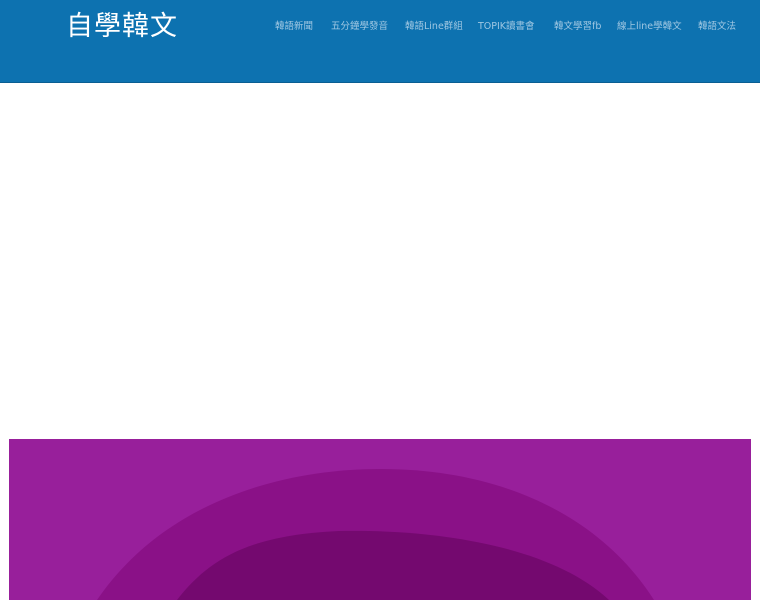 The image size is (760, 600). I want to click on nav-item-online-line: 線上line學韓文, so click(649, 26).